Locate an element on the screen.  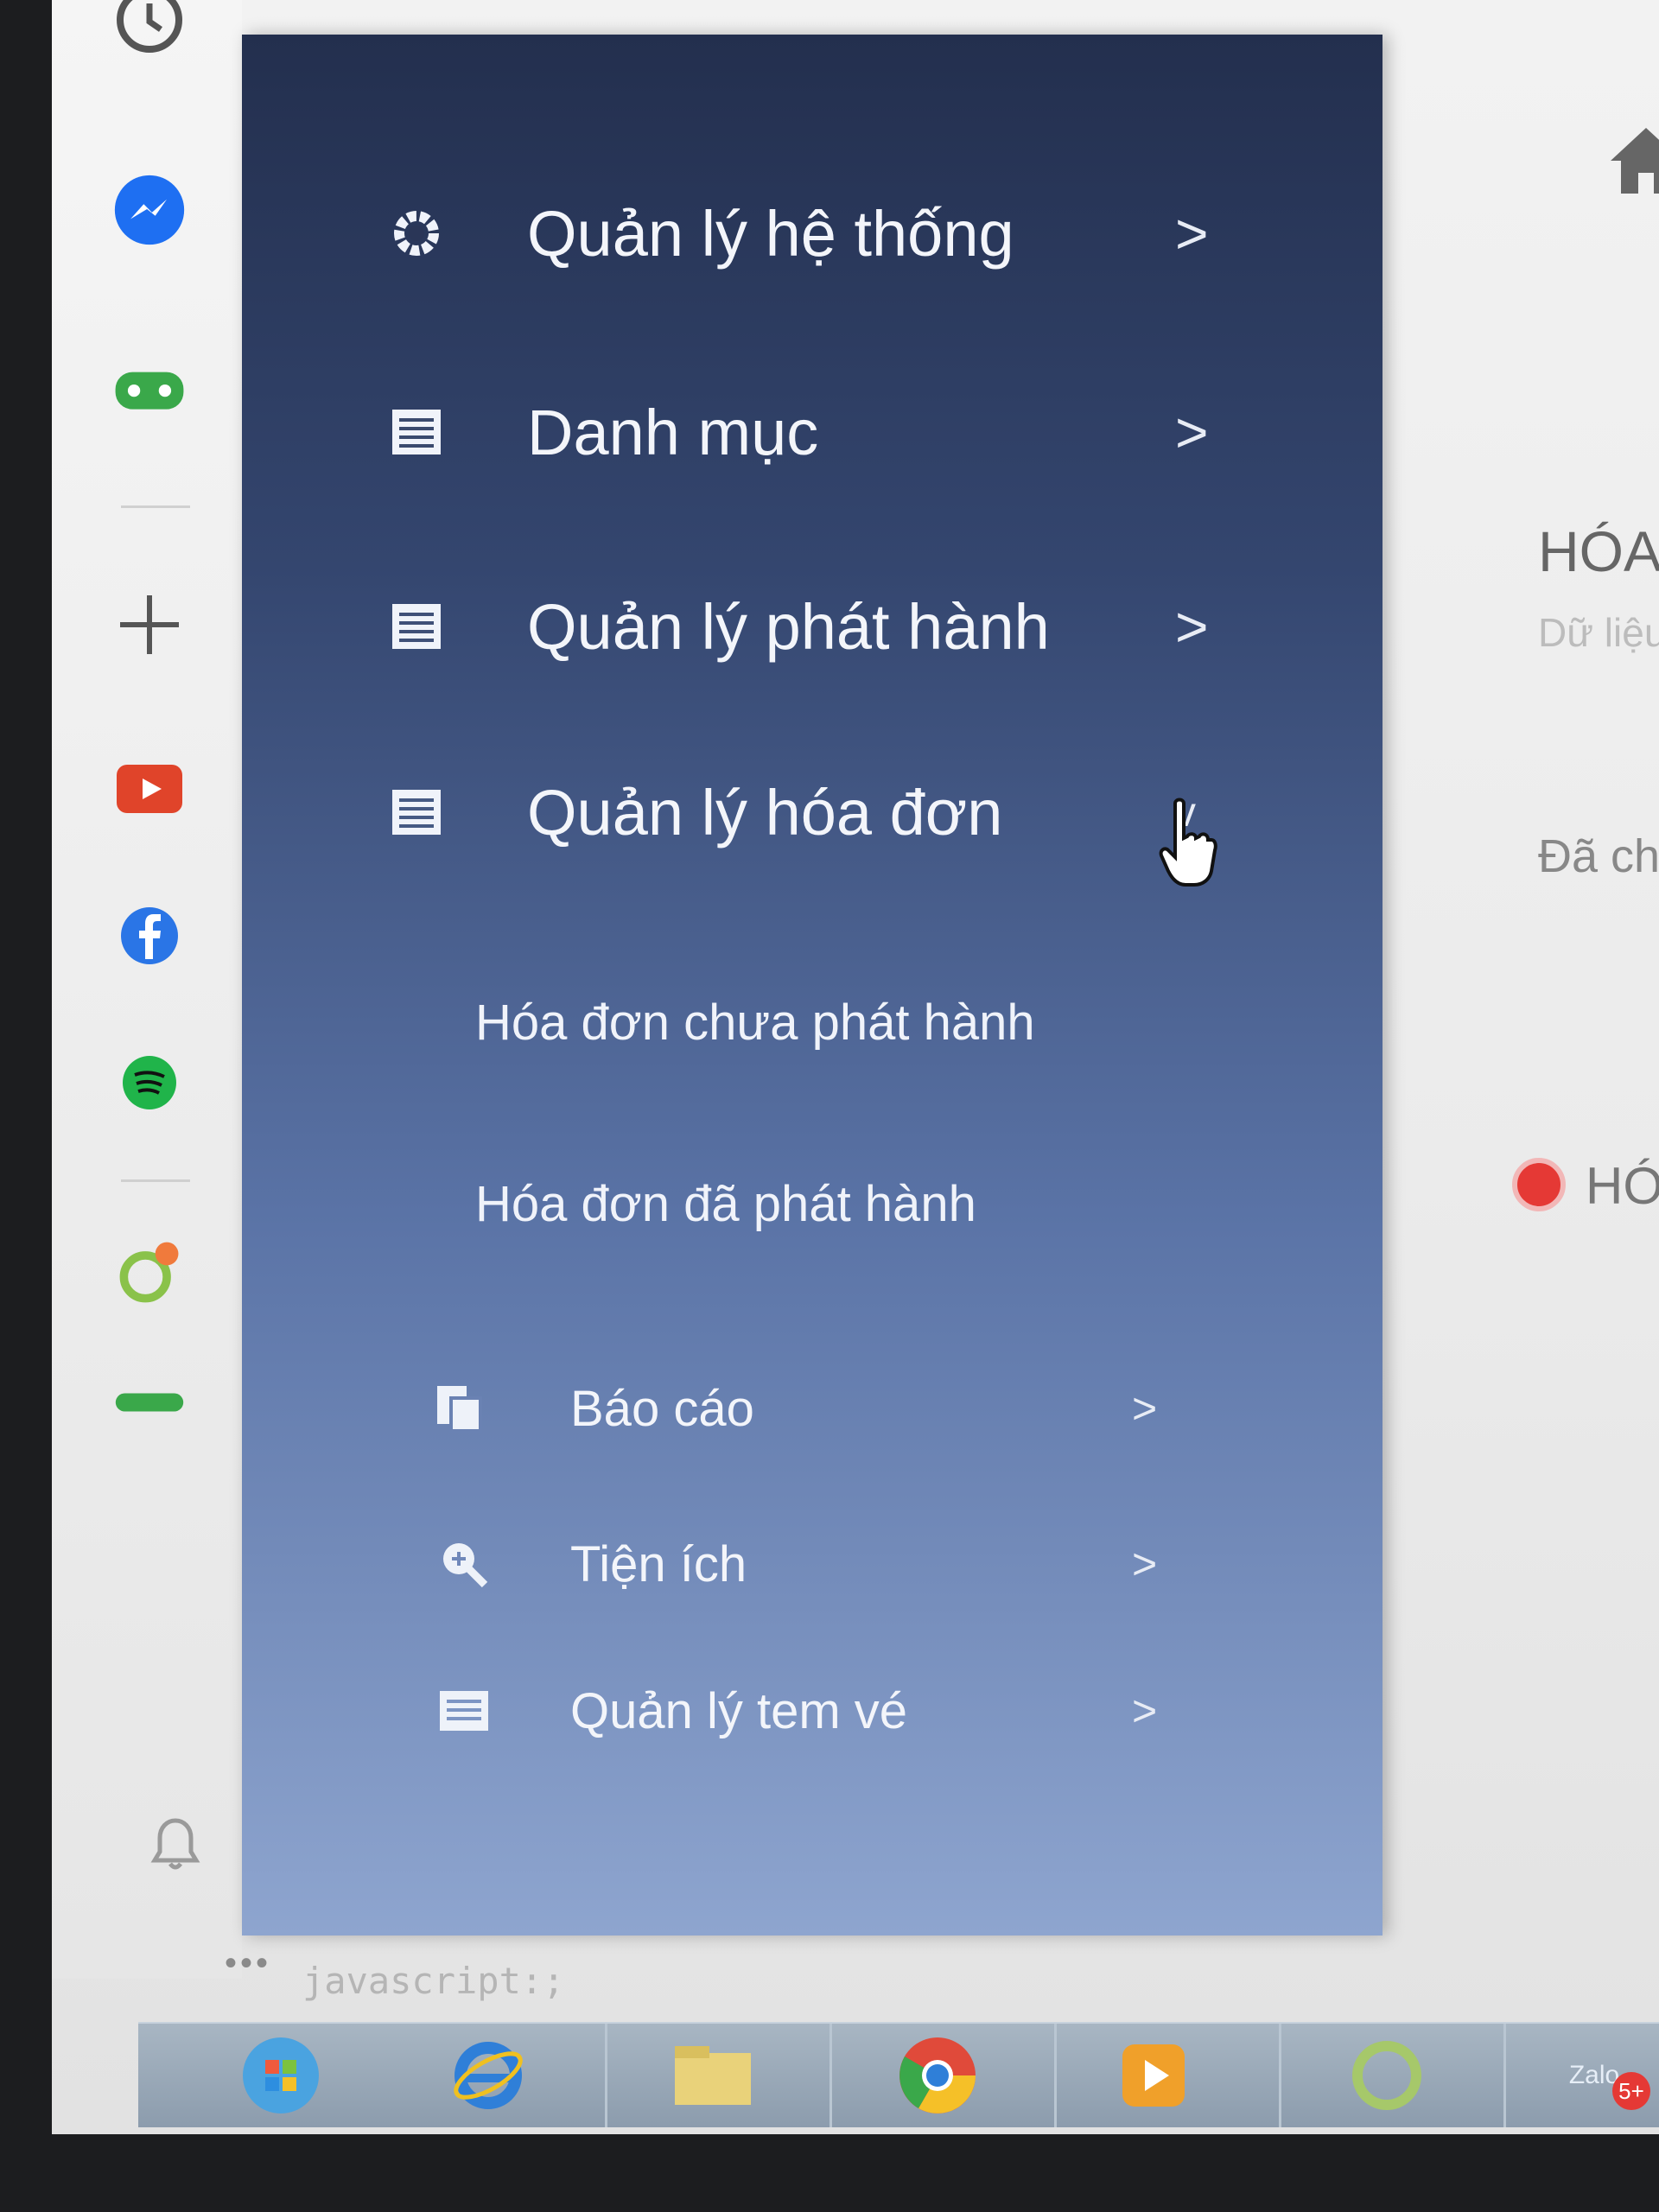
media-player-icon is located at coordinates (1153, 2075).